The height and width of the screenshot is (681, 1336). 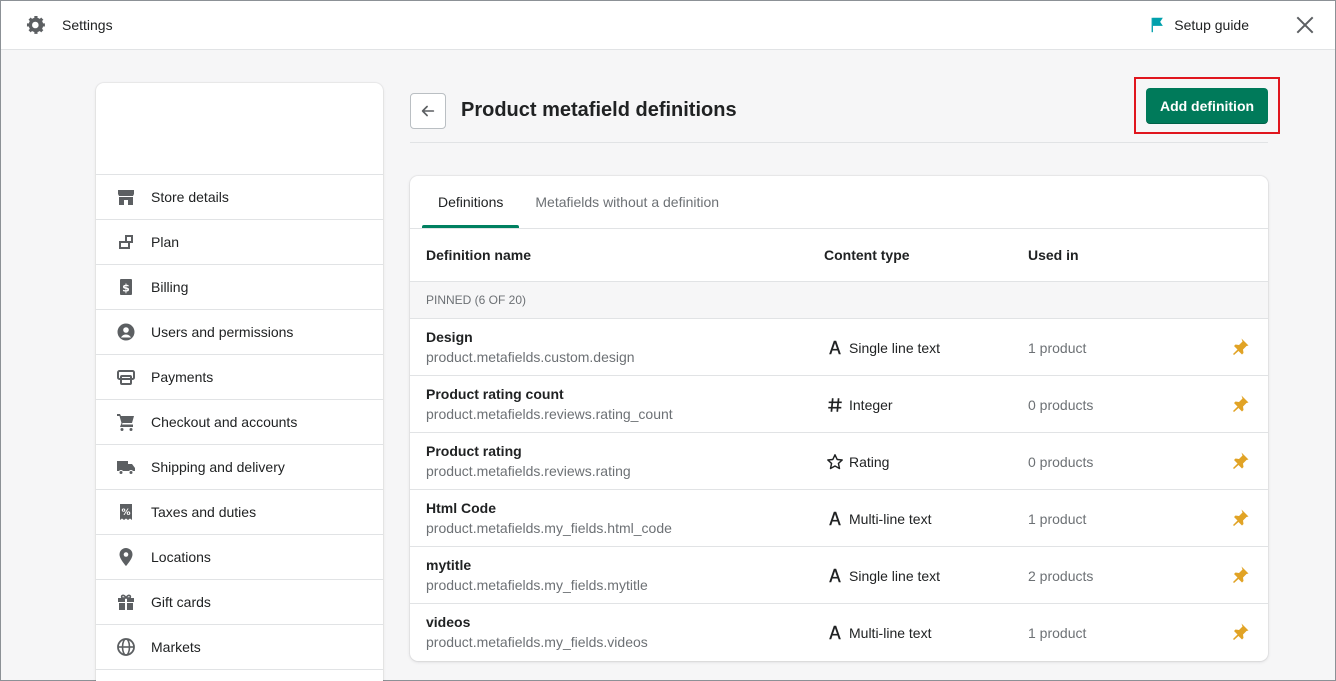 What do you see at coordinates (181, 602) in the screenshot?
I see `sidebar-item-label: Gift cards` at bounding box center [181, 602].